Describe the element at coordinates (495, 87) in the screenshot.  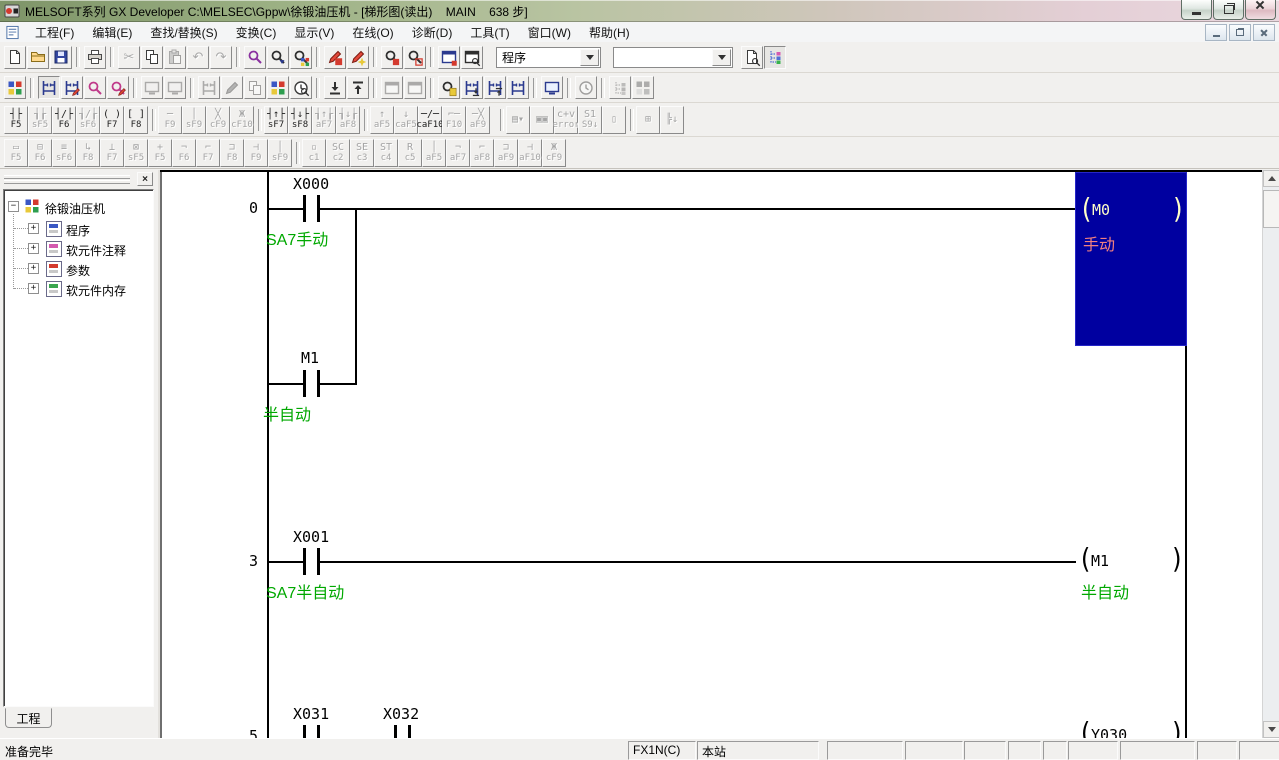
I see `delete-column-button` at that location.